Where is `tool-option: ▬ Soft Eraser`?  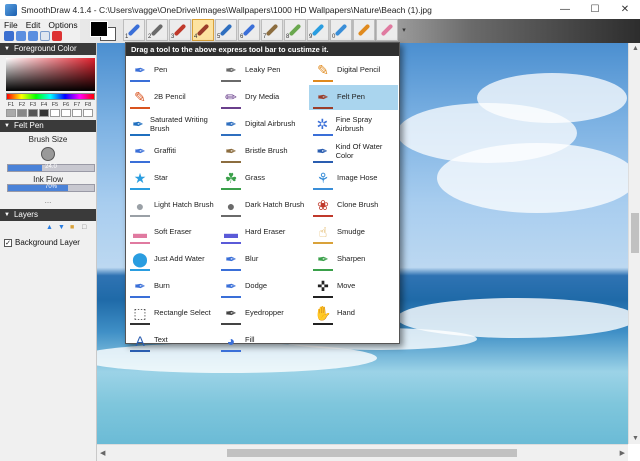
tool-option: ▬ Soft Eraser is located at coordinates (170, 232).